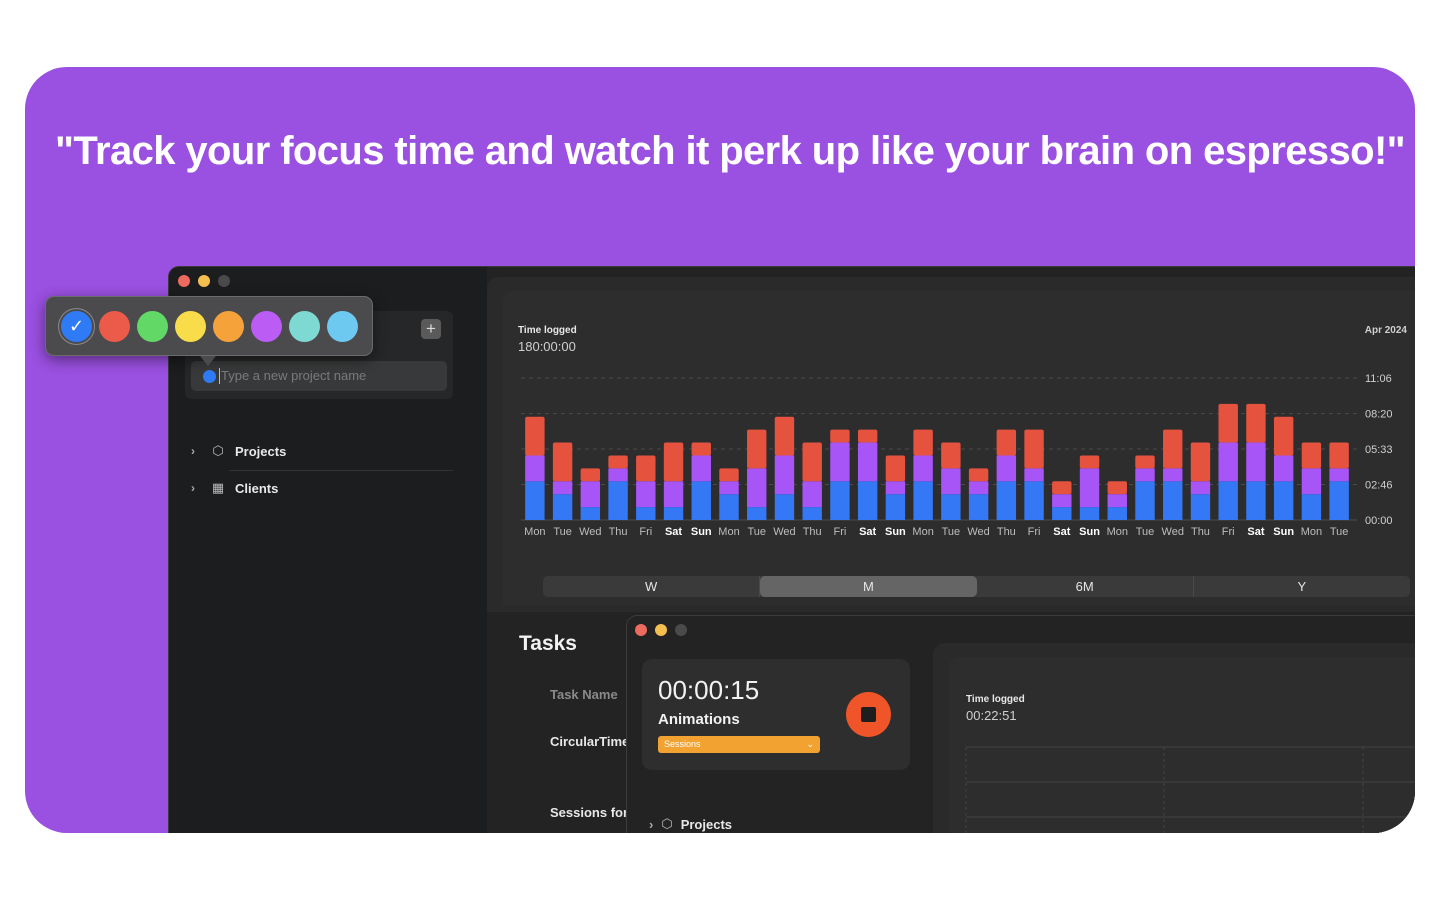 Image resolution: width=1440 pixels, height=900 pixels. What do you see at coordinates (1085, 586) in the screenshot?
I see `segment-6-months: 6M` at bounding box center [1085, 586].